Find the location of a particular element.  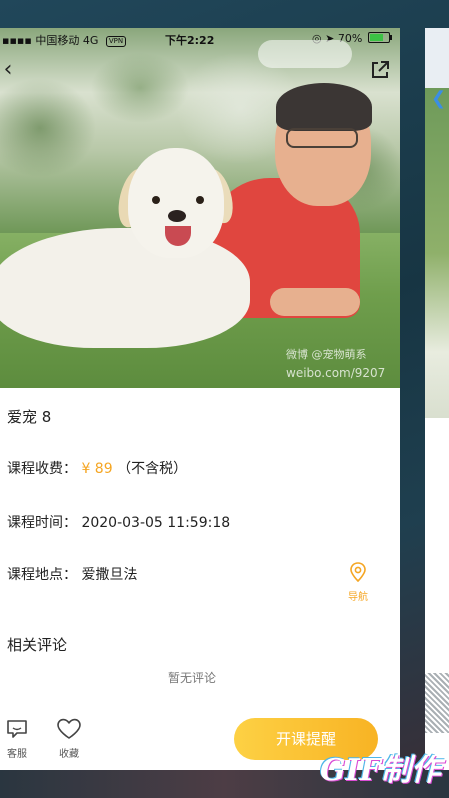

fee-label: 课程收费： is located at coordinates (42, 469).